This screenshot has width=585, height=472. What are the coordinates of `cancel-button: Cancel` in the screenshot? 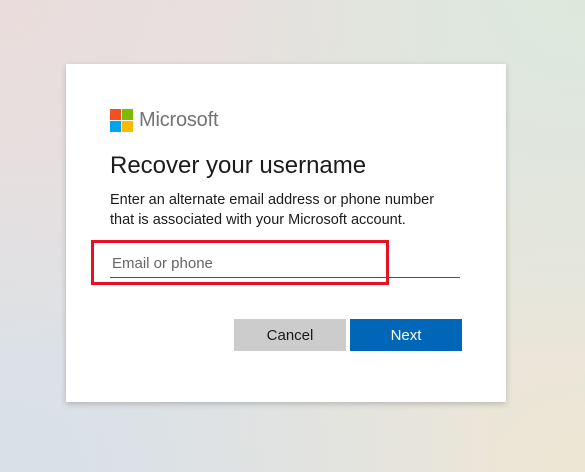 It's located at (290, 335).